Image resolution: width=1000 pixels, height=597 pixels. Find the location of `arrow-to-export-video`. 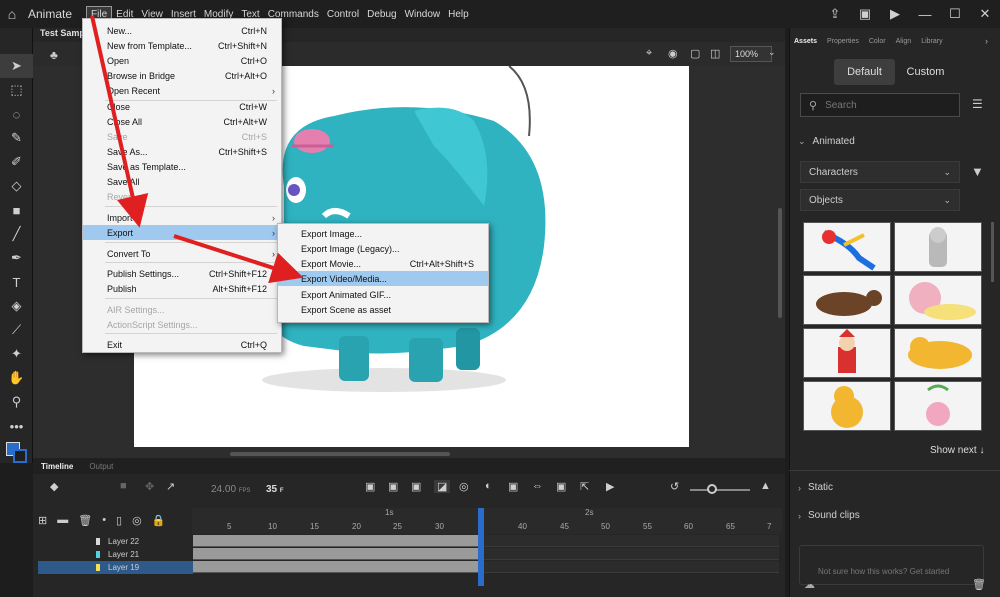

arrow-to-export-video is located at coordinates (238, 259).